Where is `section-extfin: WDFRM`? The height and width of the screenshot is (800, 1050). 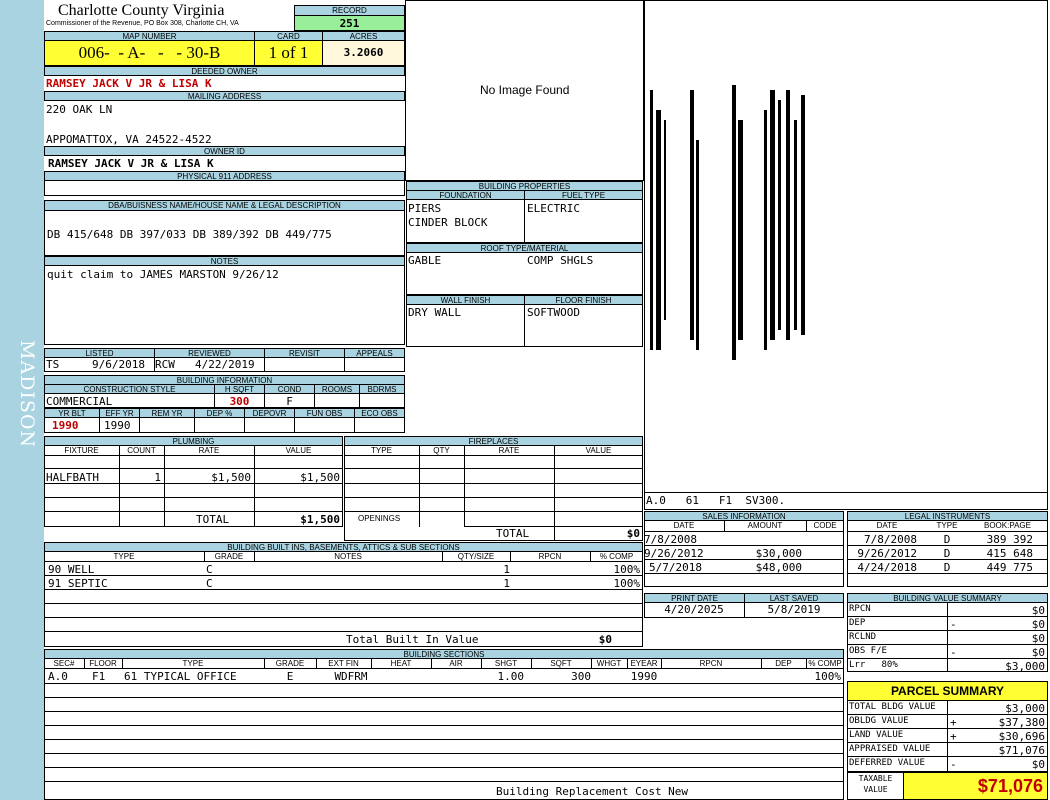 section-extfin: WDFRM is located at coordinates (351, 676).